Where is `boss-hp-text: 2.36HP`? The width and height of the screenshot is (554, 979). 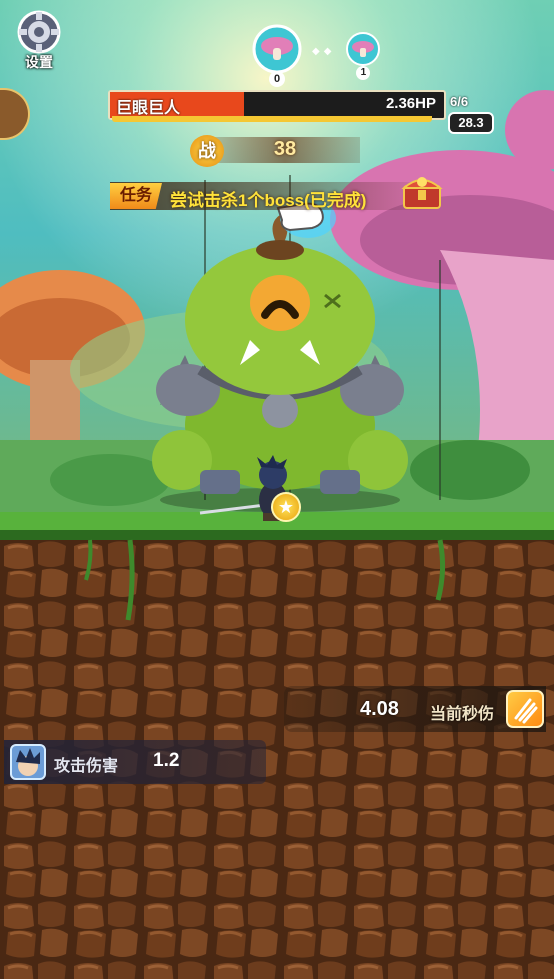
boss-hp-text: 2.36HP is located at coordinates (410, 103).